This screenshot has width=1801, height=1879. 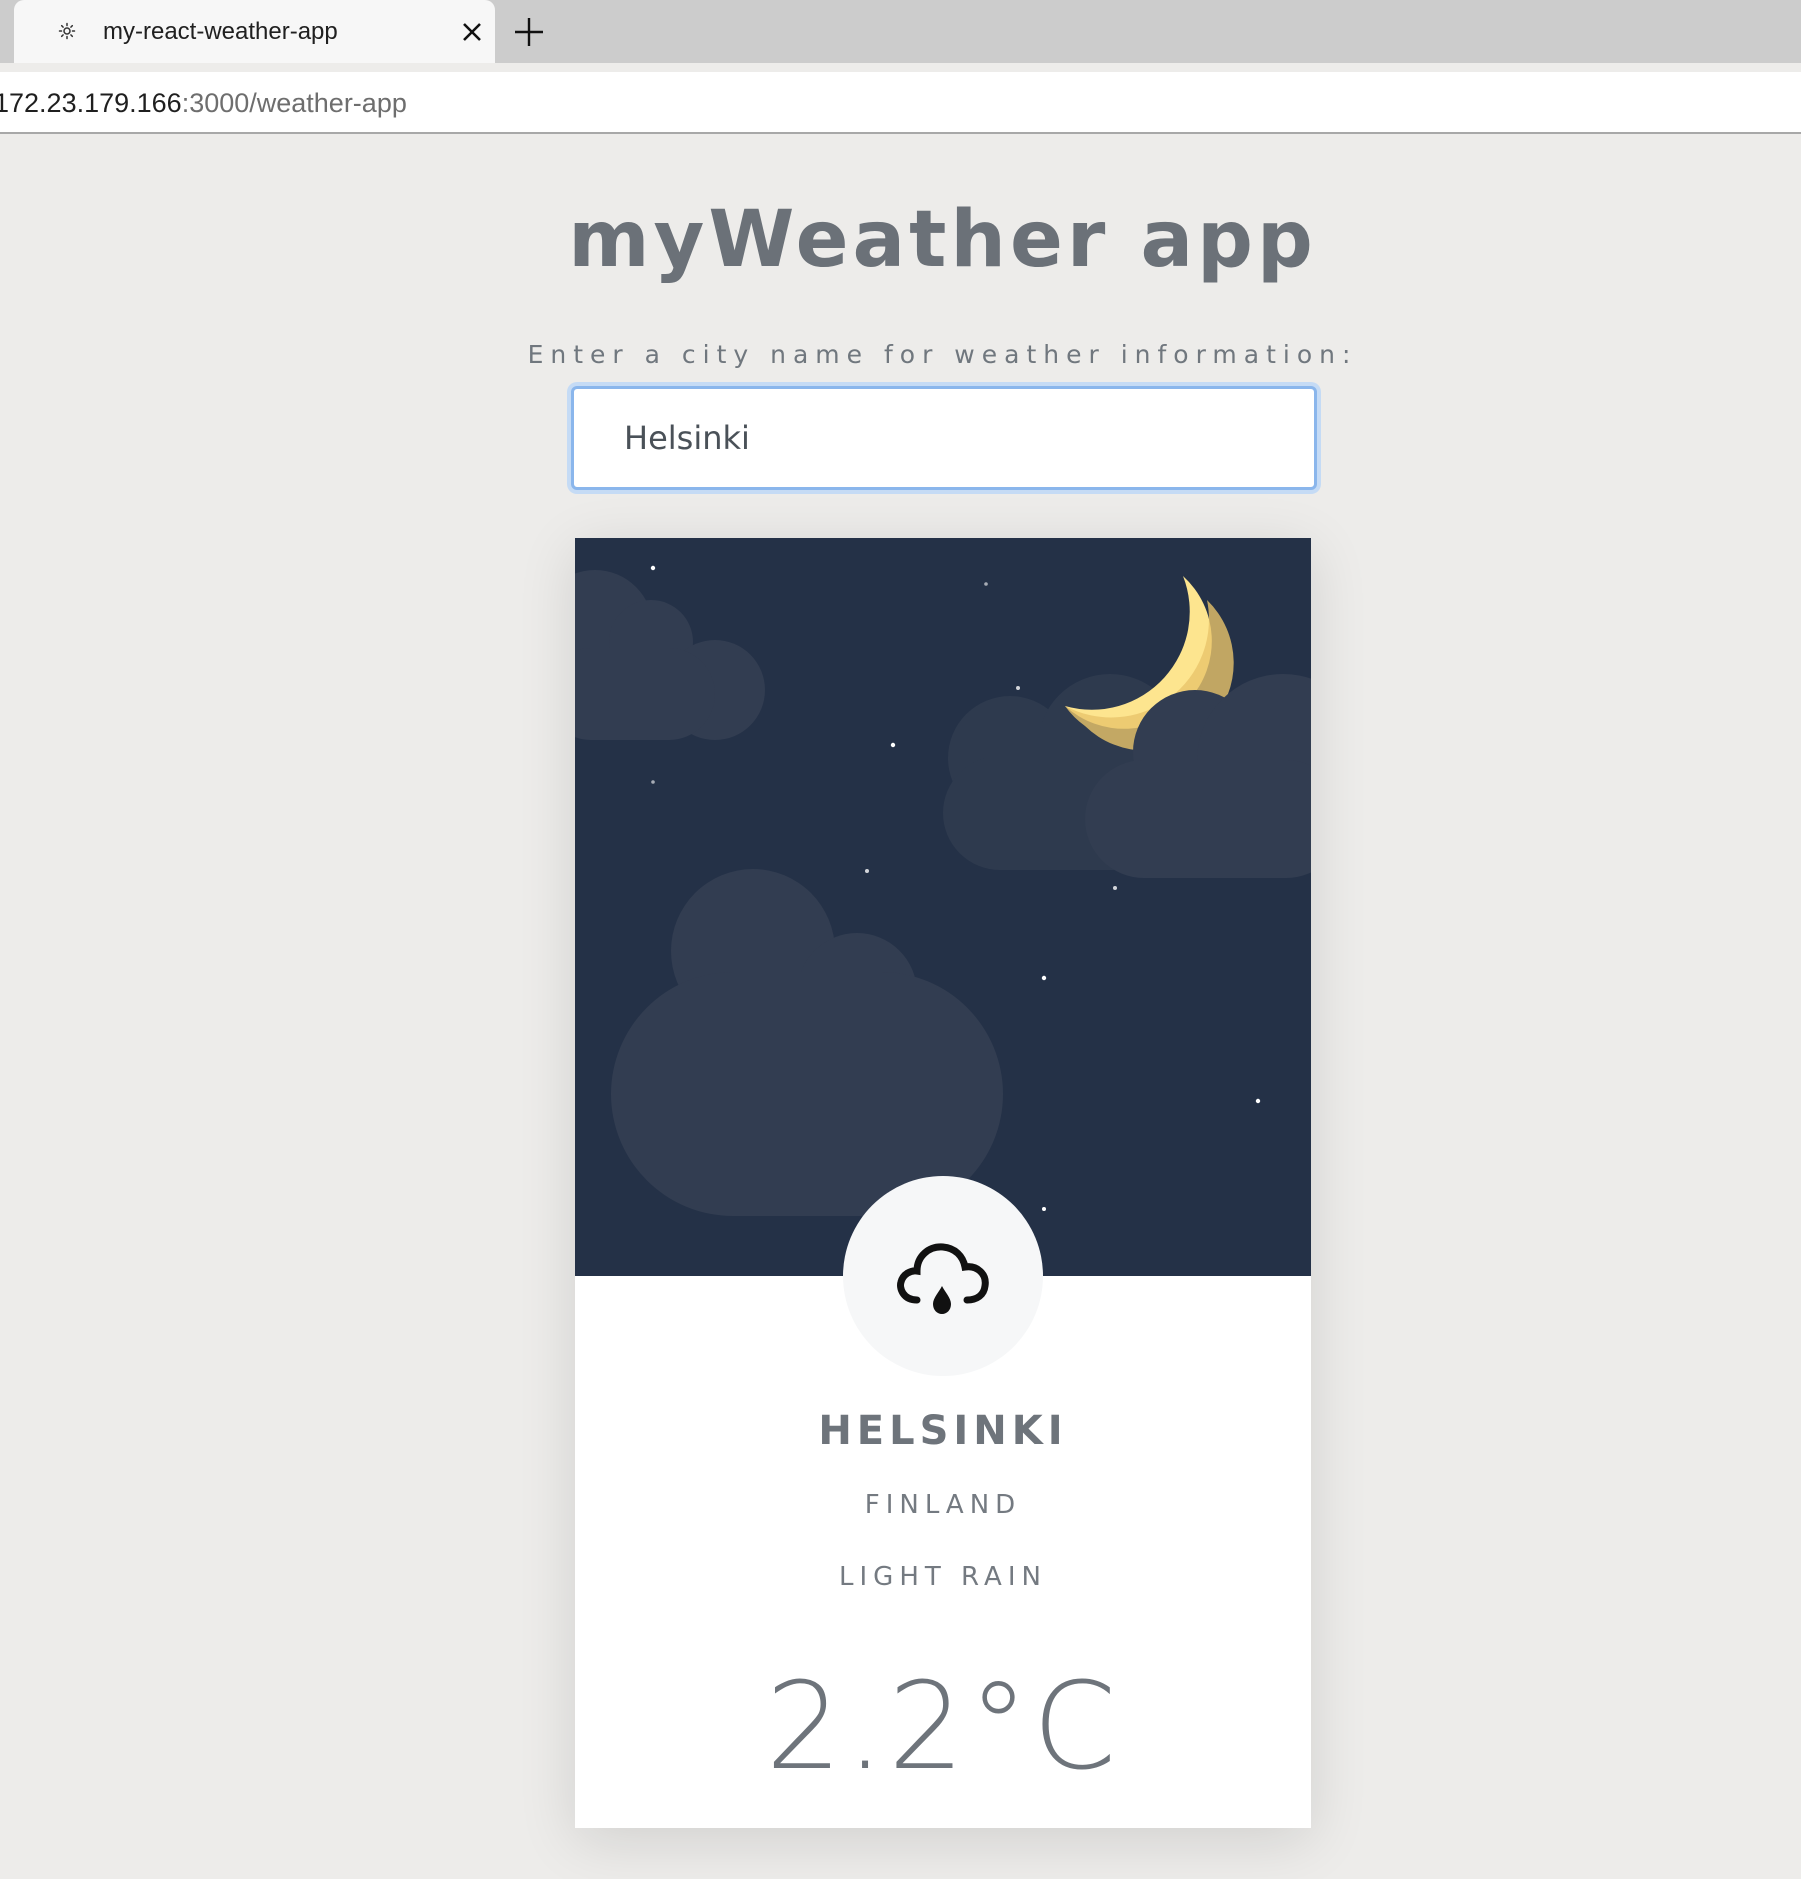 What do you see at coordinates (943, 1505) in the screenshot?
I see `country-name: FINLAND` at bounding box center [943, 1505].